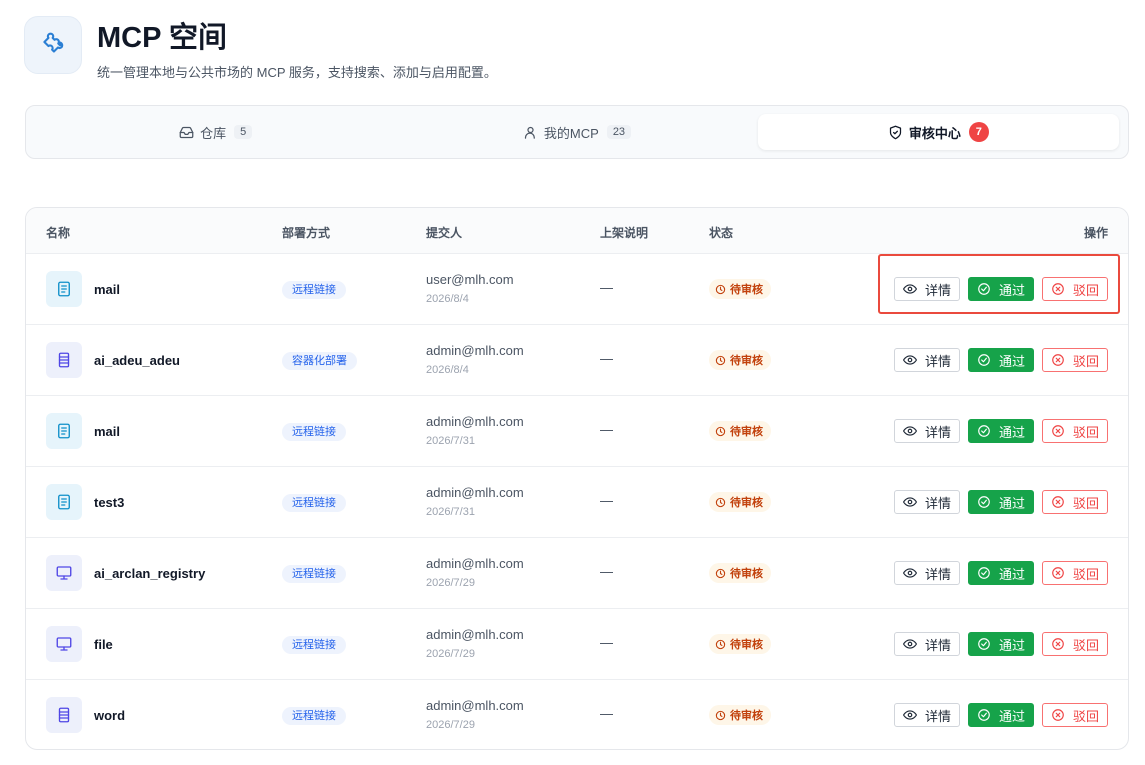 The width and height of the screenshot is (1145, 765). What do you see at coordinates (624, 233) in the screenshot?
I see `column-header-note: 上架说明` at bounding box center [624, 233].